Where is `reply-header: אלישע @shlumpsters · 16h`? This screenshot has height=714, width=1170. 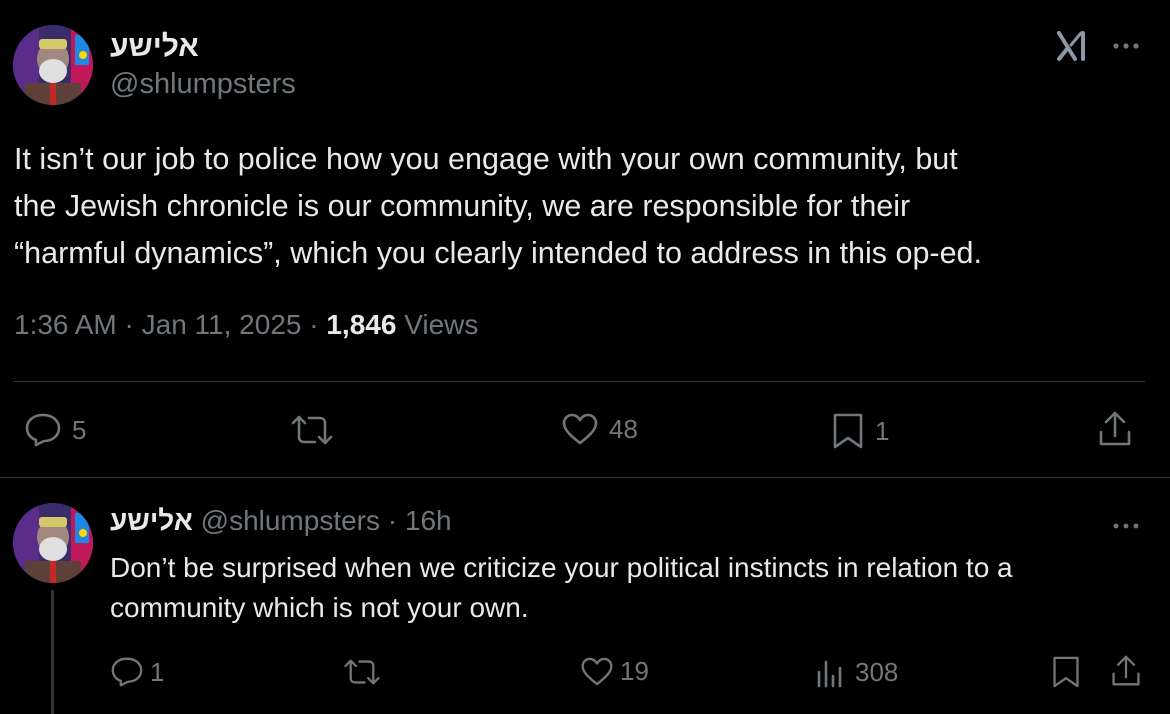 reply-header: אלישע @shlumpsters · 16h is located at coordinates (281, 521).